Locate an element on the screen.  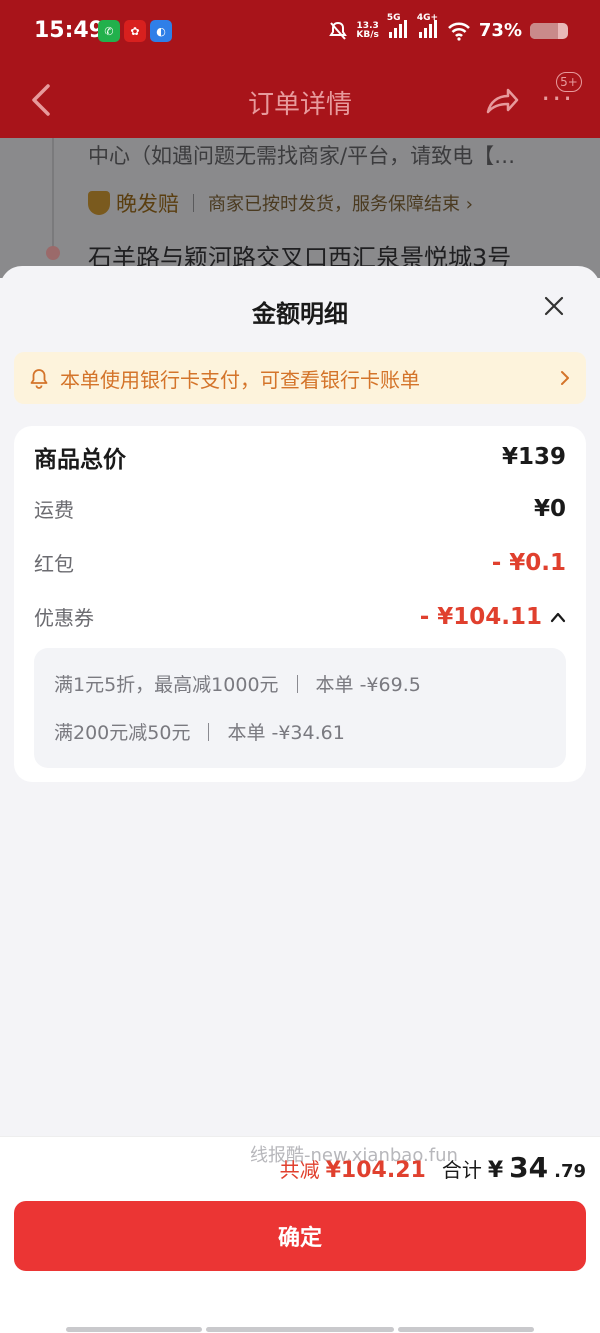
status-right: 13.3 KB/s 5G 4G+ 73% is located at coordinates (448, 28).